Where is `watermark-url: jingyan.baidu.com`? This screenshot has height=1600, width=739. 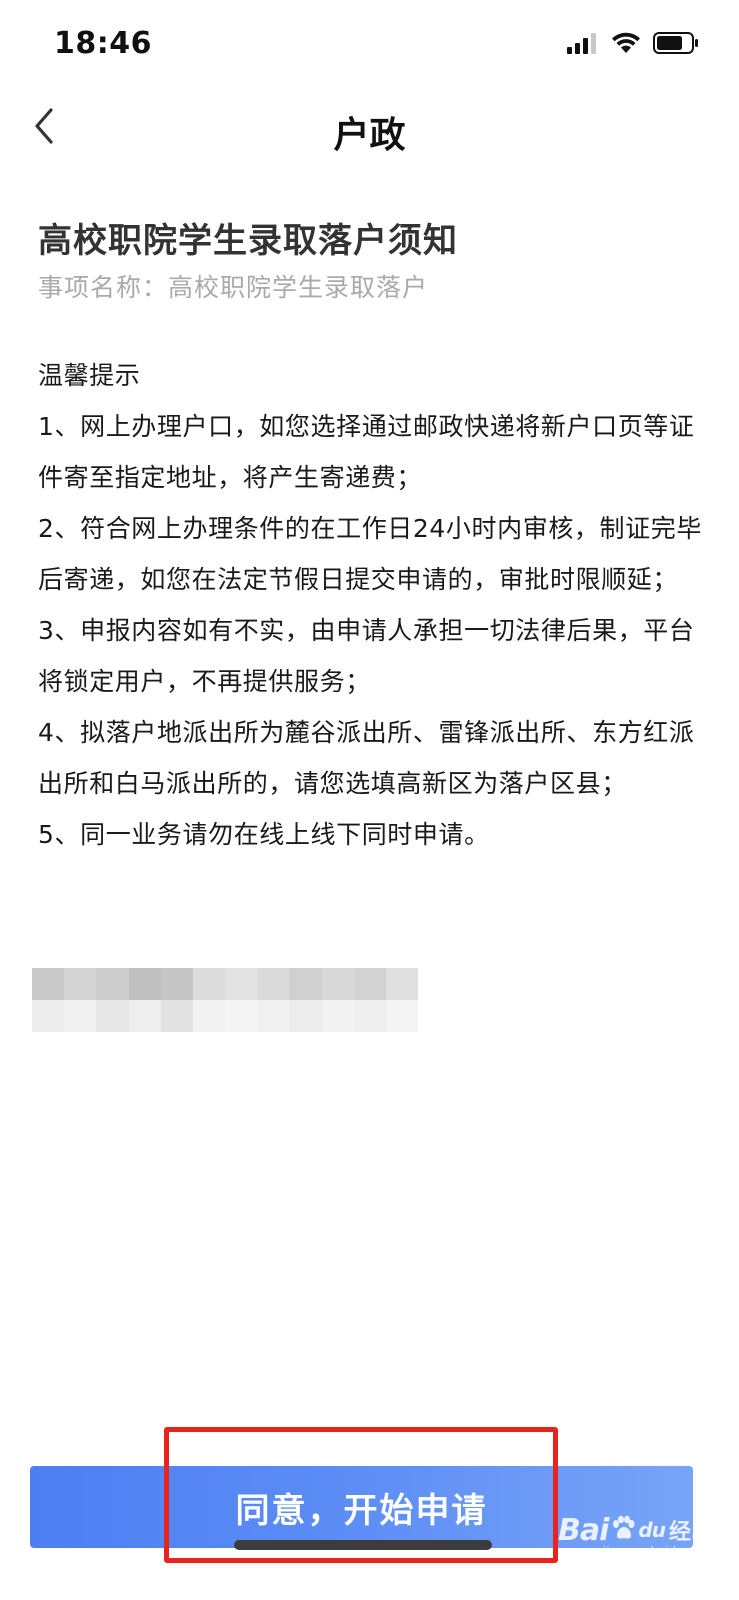
watermark-url: jingyan.baidu.com is located at coordinates (657, 1550).